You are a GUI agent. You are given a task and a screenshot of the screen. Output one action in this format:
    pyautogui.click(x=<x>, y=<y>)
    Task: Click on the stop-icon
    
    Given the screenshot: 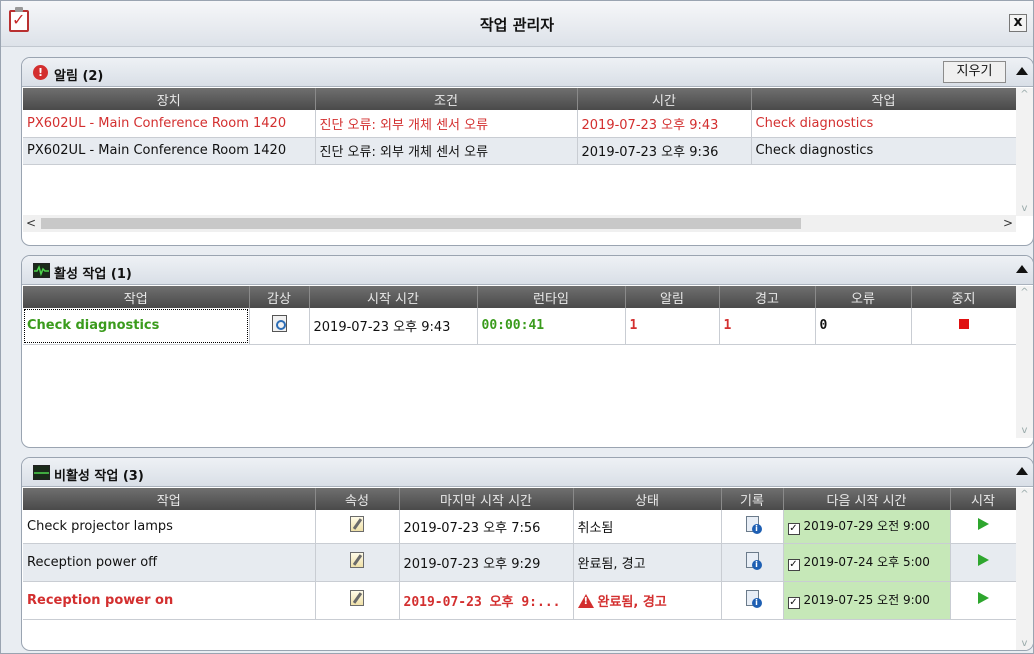 What is the action you would take?
    pyautogui.click(x=963, y=324)
    